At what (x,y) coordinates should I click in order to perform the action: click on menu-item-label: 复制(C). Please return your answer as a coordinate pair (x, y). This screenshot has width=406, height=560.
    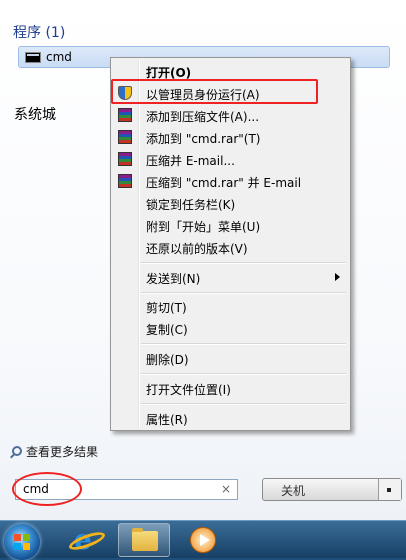
    Looking at the image, I should click on (167, 330).